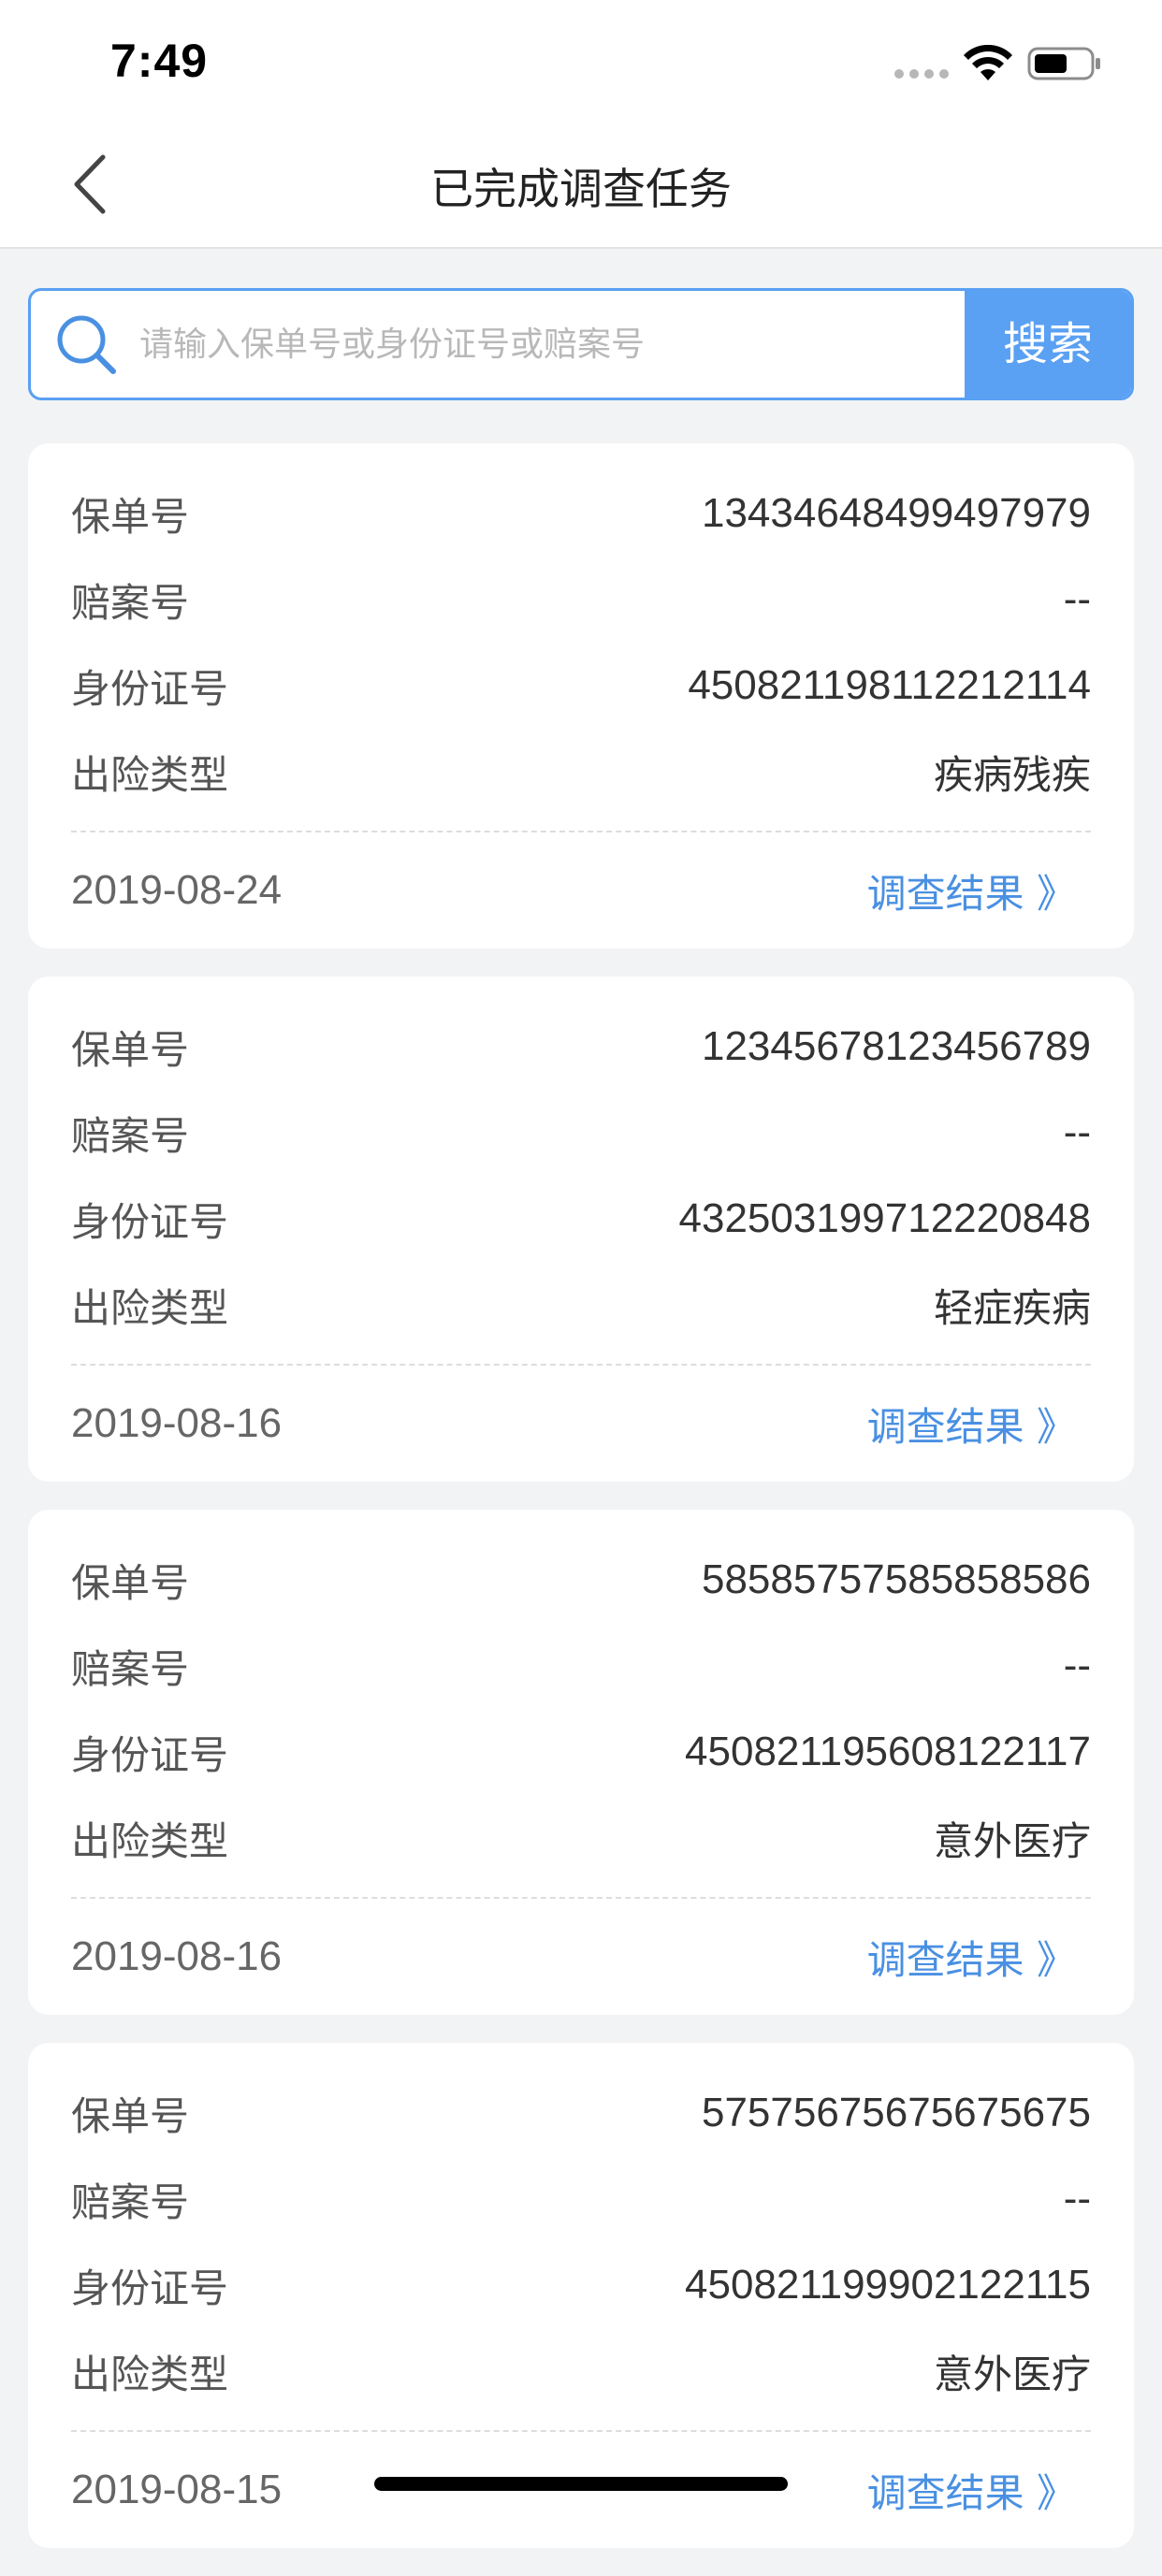  I want to click on search-icon, so click(87, 344).